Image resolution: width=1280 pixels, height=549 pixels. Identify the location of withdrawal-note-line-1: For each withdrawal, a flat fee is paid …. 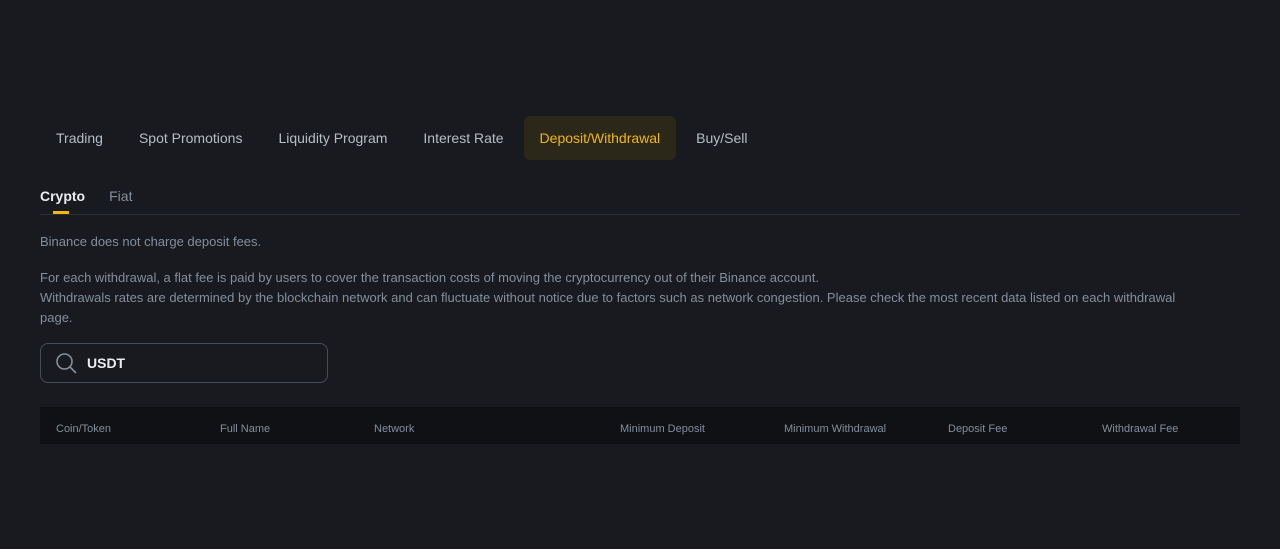
(429, 277).